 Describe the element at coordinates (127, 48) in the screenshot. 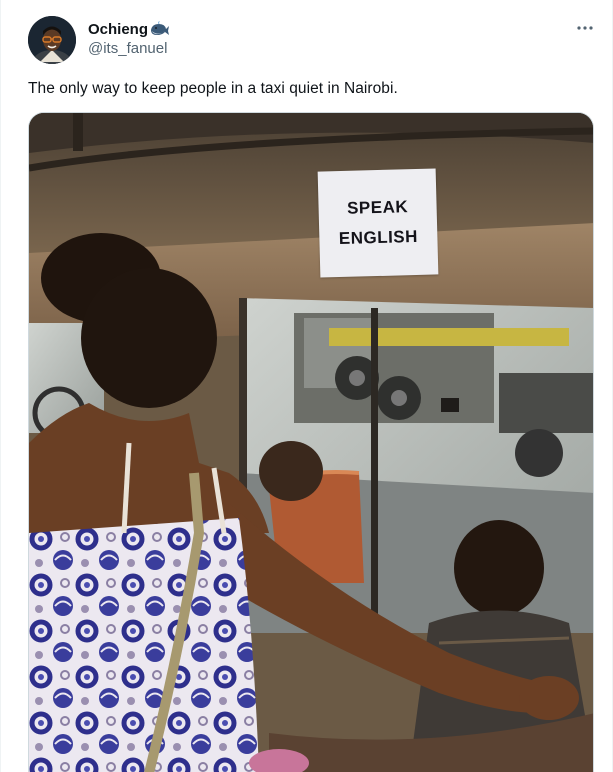

I see `author-handle: @its_fanuel` at that location.